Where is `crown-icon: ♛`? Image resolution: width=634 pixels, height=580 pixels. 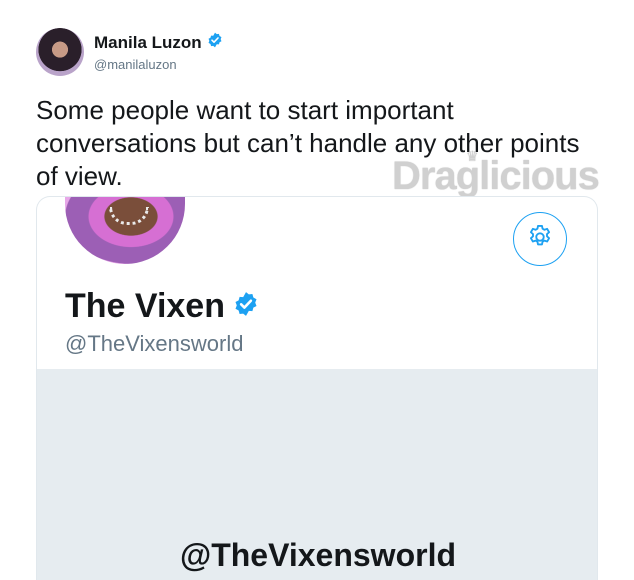 crown-icon: ♛ is located at coordinates (472, 156).